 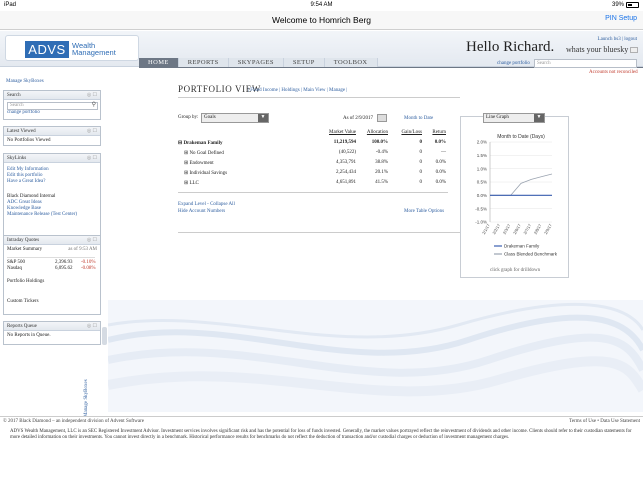 I want to click on more-table-options-link: More Table Options, so click(x=424, y=211).